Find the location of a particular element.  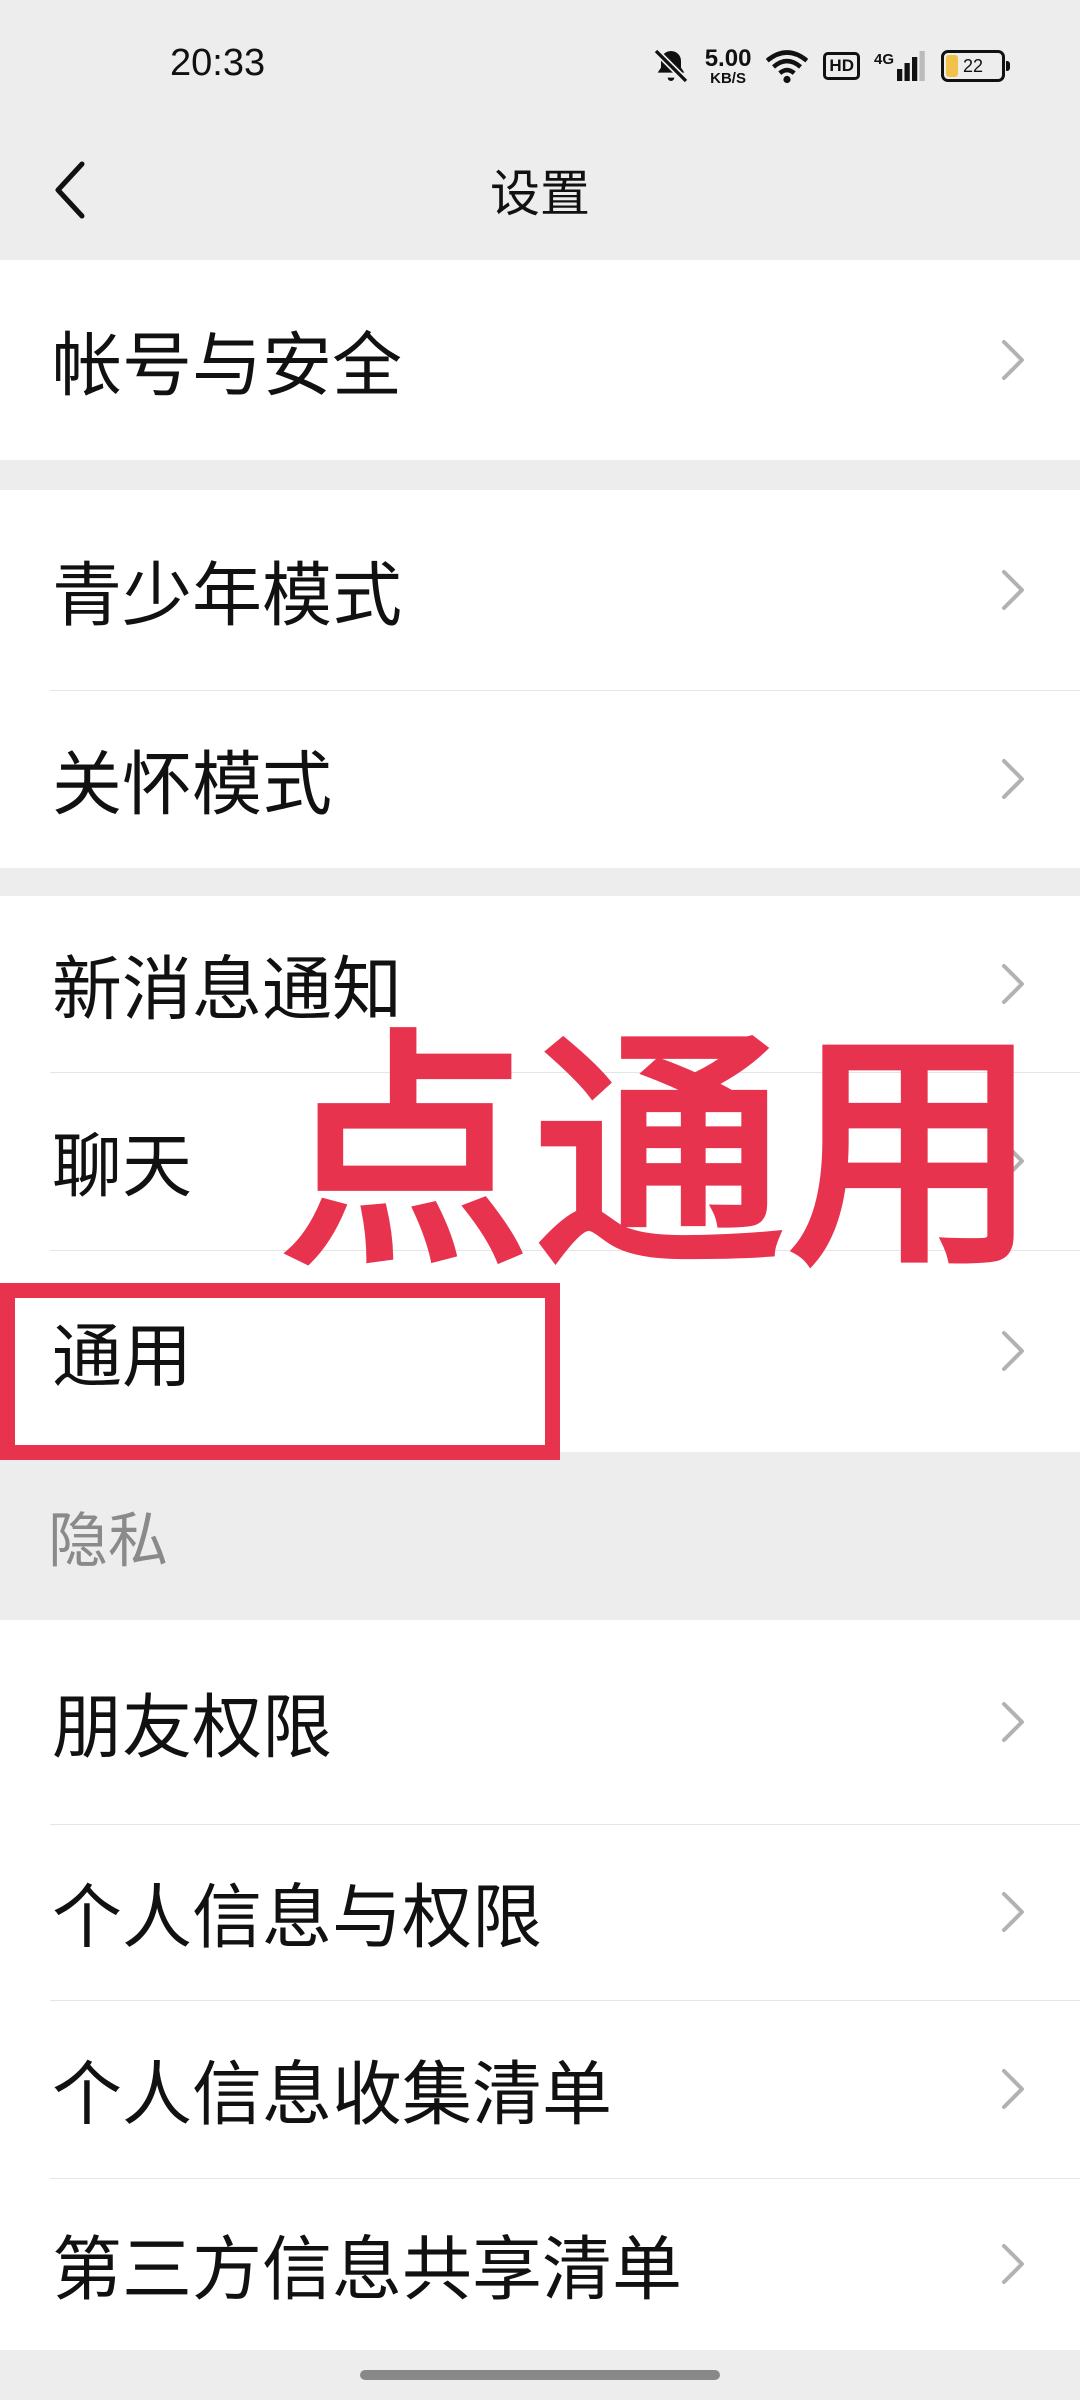

settings-item-friend-permissions: 朋友权限 is located at coordinates (540, 1722).